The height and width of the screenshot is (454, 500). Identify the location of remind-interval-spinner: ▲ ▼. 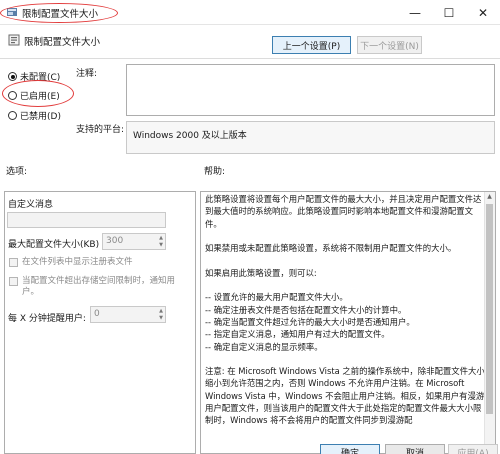
(161, 314).